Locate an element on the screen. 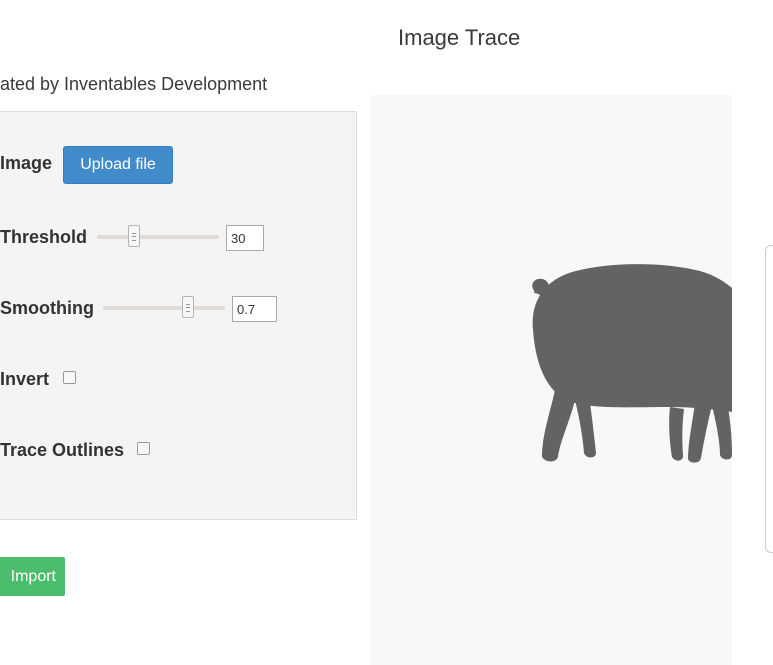  side-panel-edge is located at coordinates (769, 399).